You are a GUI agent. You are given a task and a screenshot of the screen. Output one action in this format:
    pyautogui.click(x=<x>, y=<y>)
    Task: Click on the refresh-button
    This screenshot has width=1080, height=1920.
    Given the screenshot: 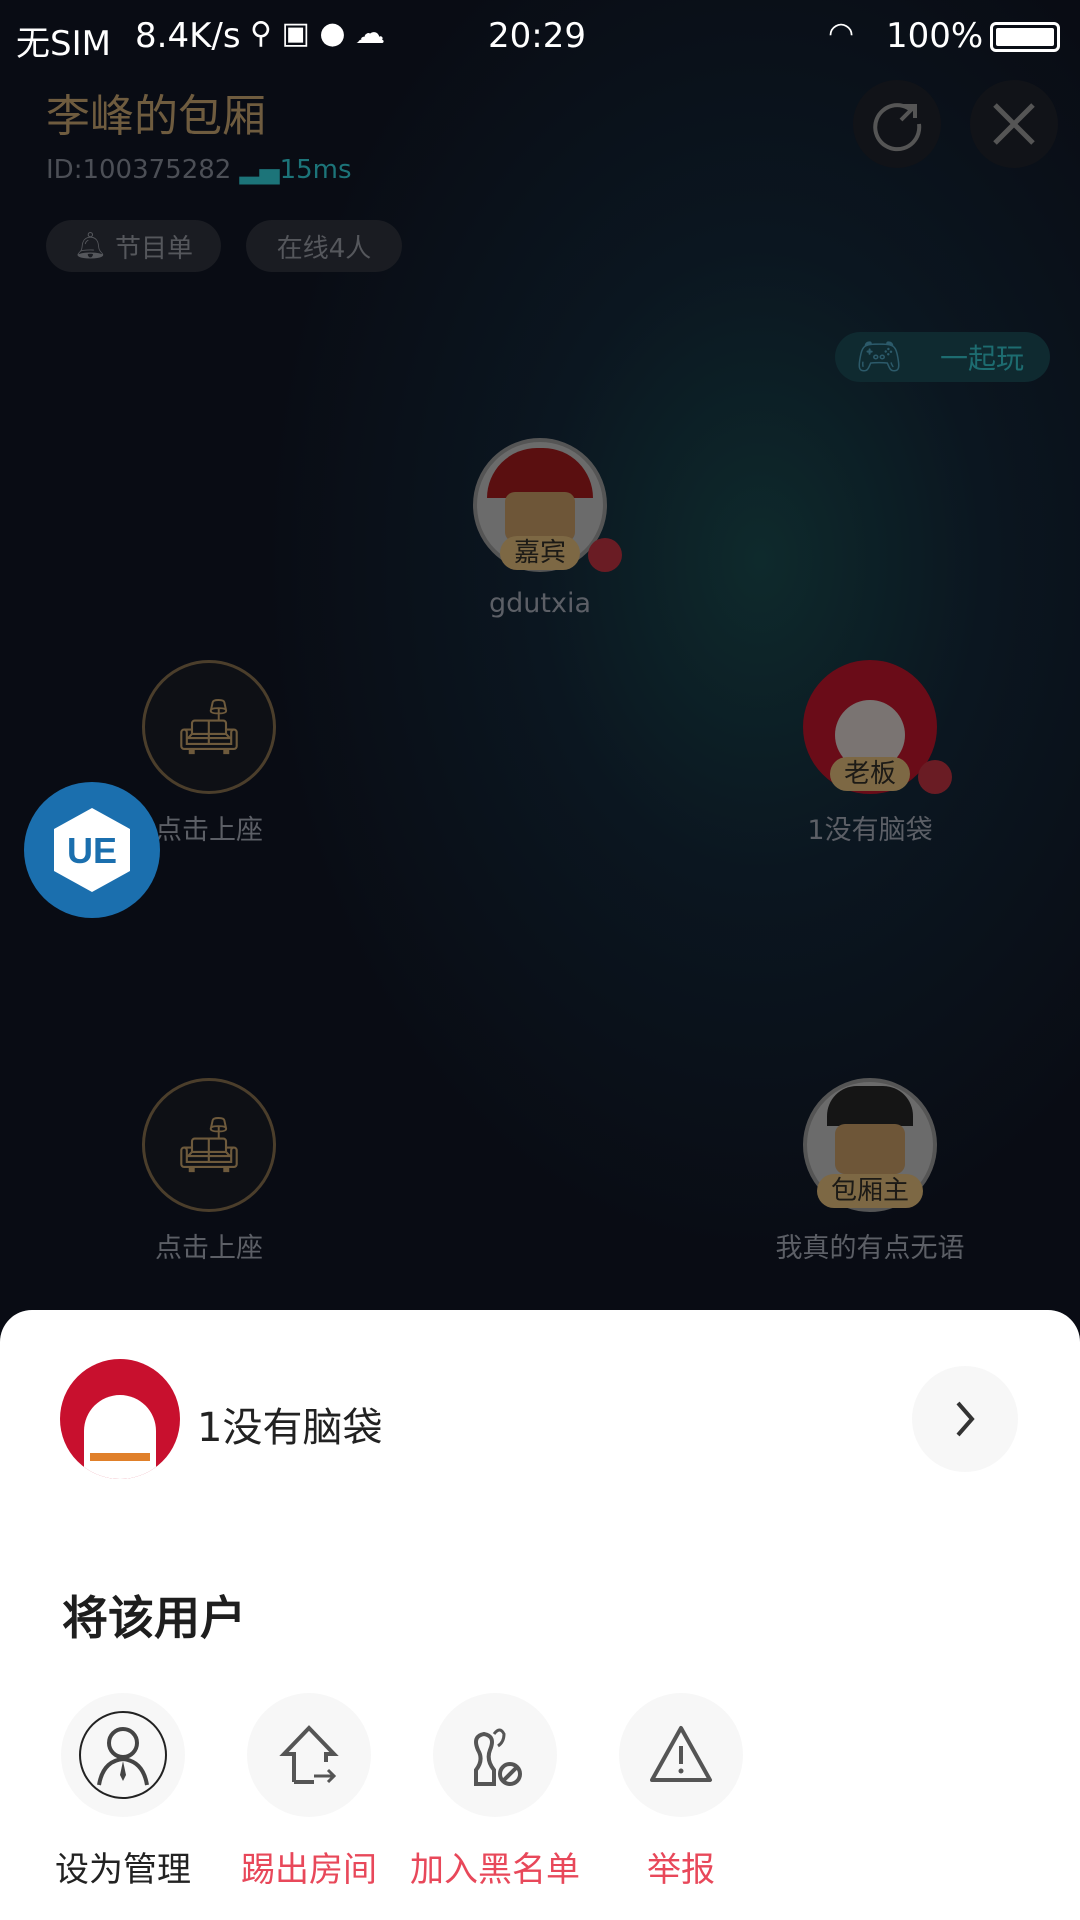 What is the action you would take?
    pyautogui.click(x=897, y=124)
    